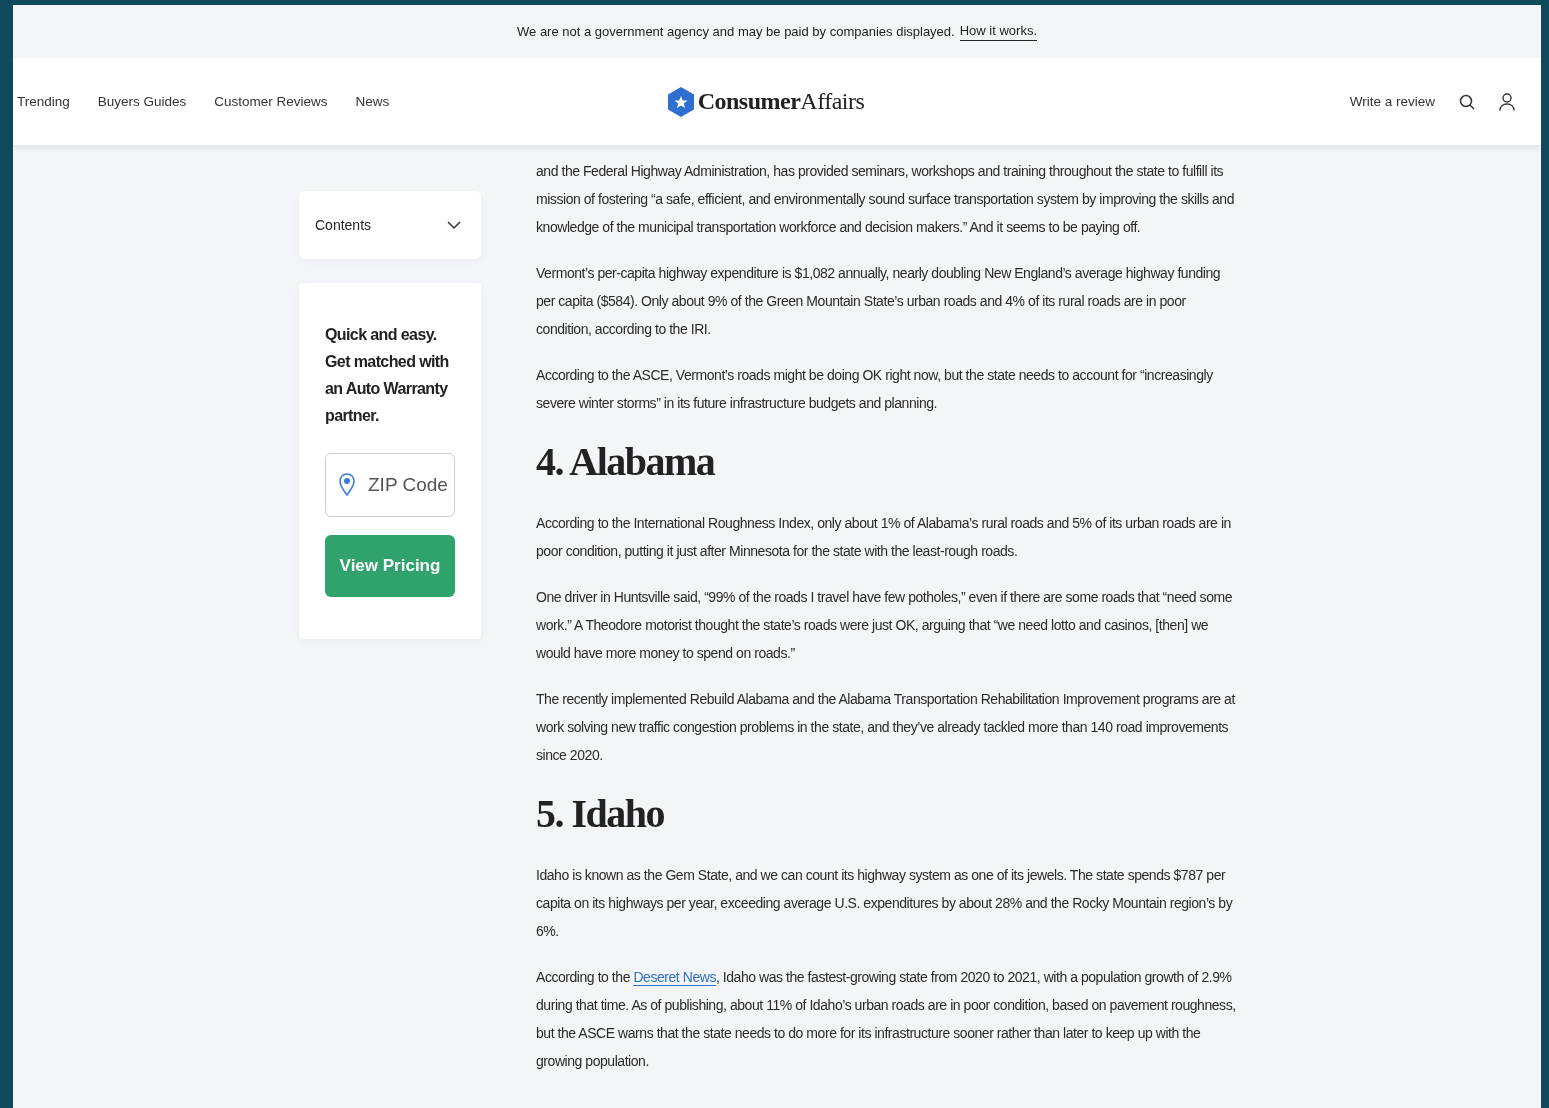 Image resolution: width=1549 pixels, height=1108 pixels. I want to click on hexagon-star-icon, so click(680, 101).